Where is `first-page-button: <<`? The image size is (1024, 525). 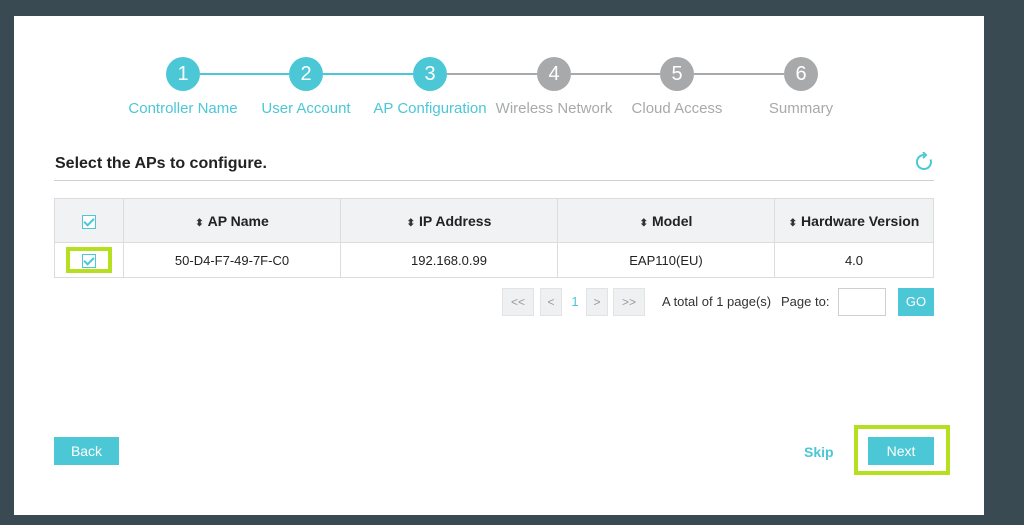 first-page-button: << is located at coordinates (518, 302).